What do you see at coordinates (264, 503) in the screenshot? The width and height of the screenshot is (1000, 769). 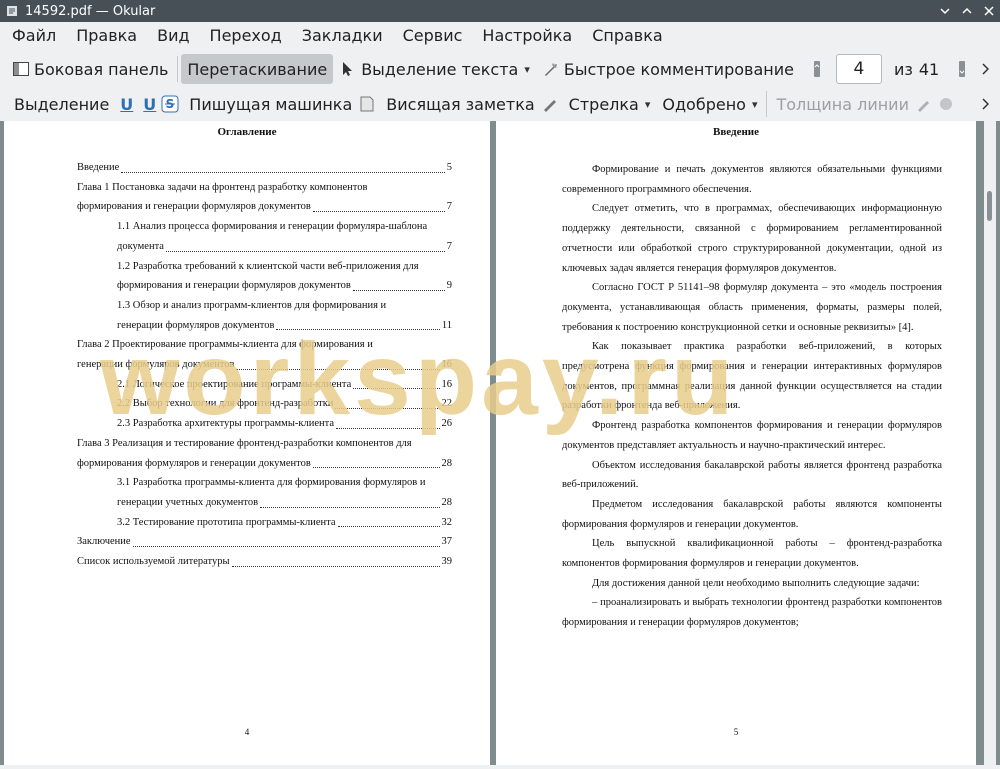 I see `toc-entry: генерации учетных документов 28` at bounding box center [264, 503].